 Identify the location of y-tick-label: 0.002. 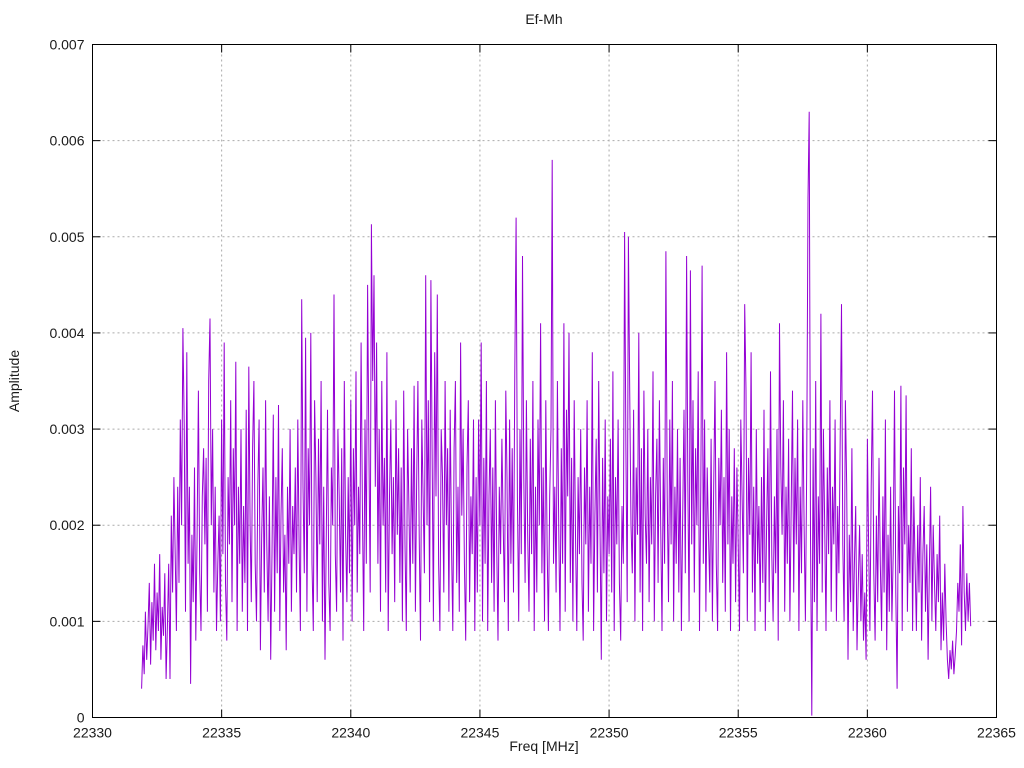
(66, 525).